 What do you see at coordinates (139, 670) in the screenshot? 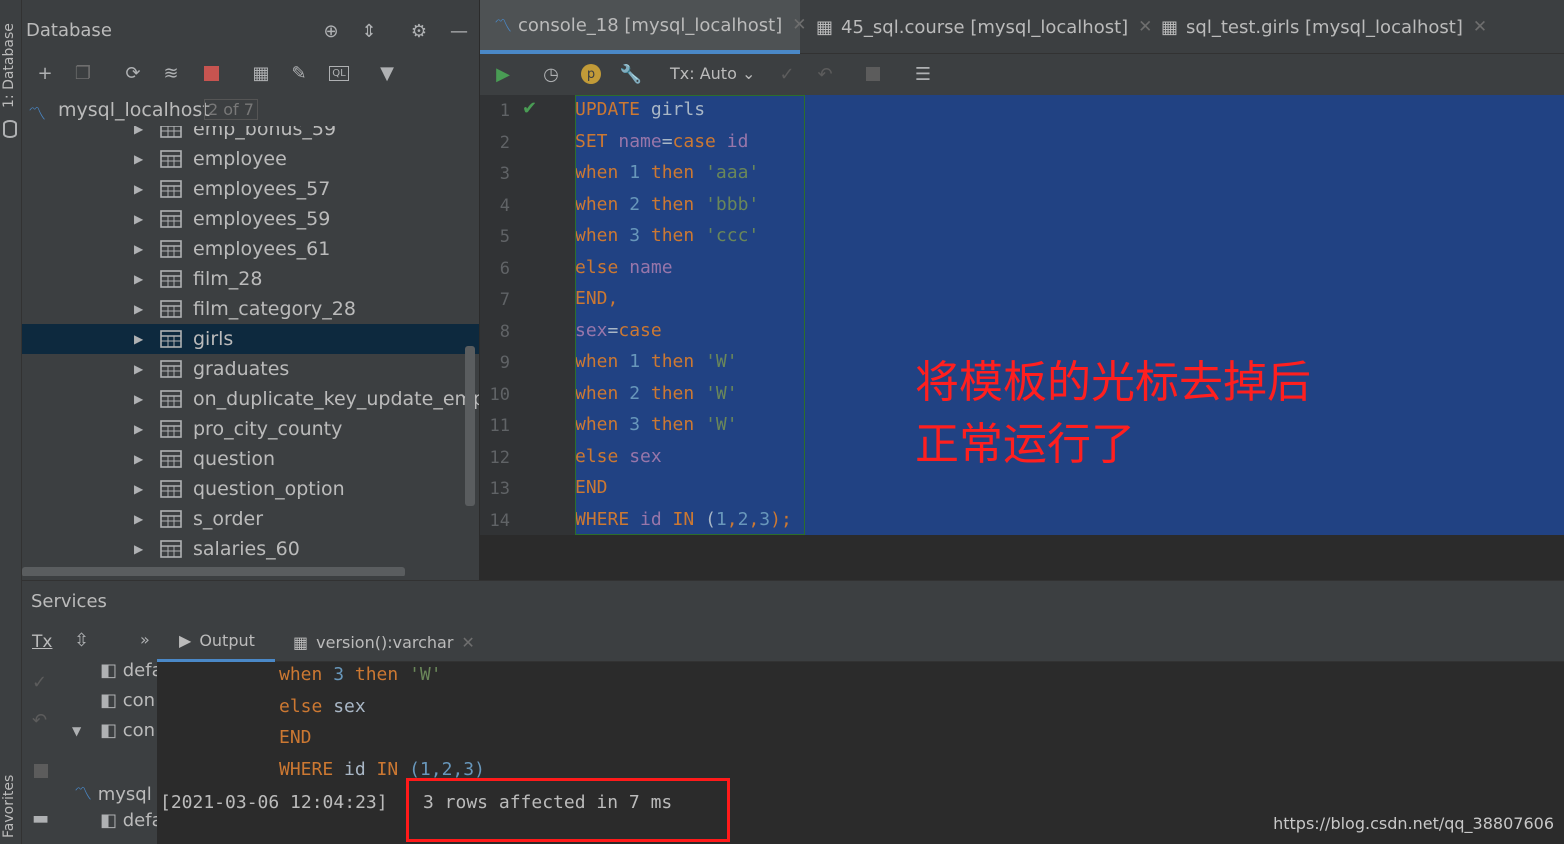
I see `services-tree-label: defa` at bounding box center [139, 670].